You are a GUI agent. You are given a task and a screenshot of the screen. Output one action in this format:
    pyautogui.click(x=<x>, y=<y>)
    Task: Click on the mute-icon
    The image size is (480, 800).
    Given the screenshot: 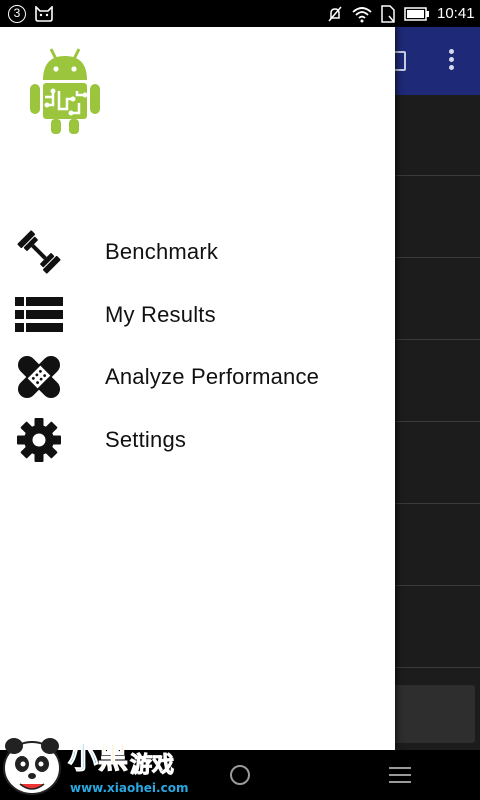 What is the action you would take?
    pyautogui.click(x=335, y=13)
    